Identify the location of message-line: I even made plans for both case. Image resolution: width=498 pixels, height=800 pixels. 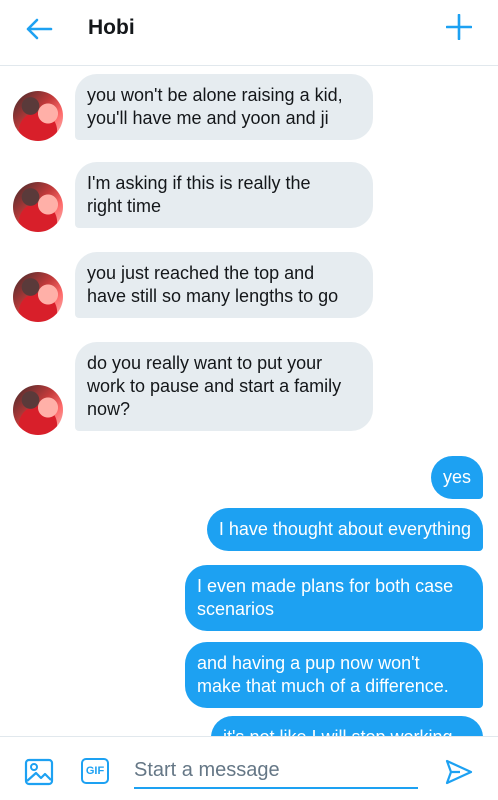
(325, 586).